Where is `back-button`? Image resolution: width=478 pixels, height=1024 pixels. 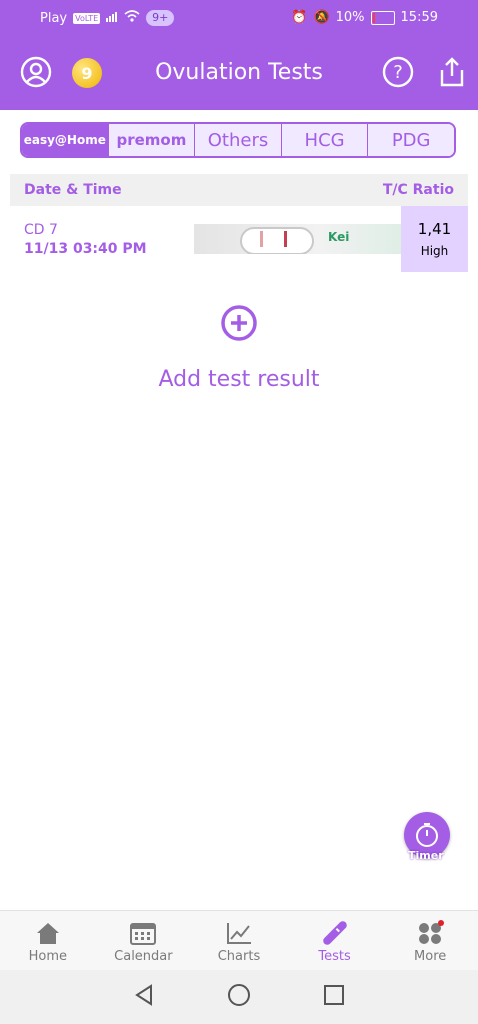
back-button is located at coordinates (144, 997).